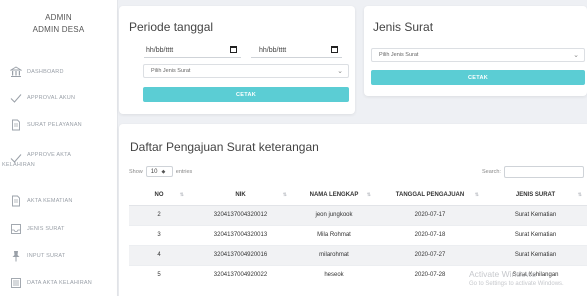 This screenshot has width=587, height=296. I want to click on watermark-line1: Activate Windows, so click(503, 274).